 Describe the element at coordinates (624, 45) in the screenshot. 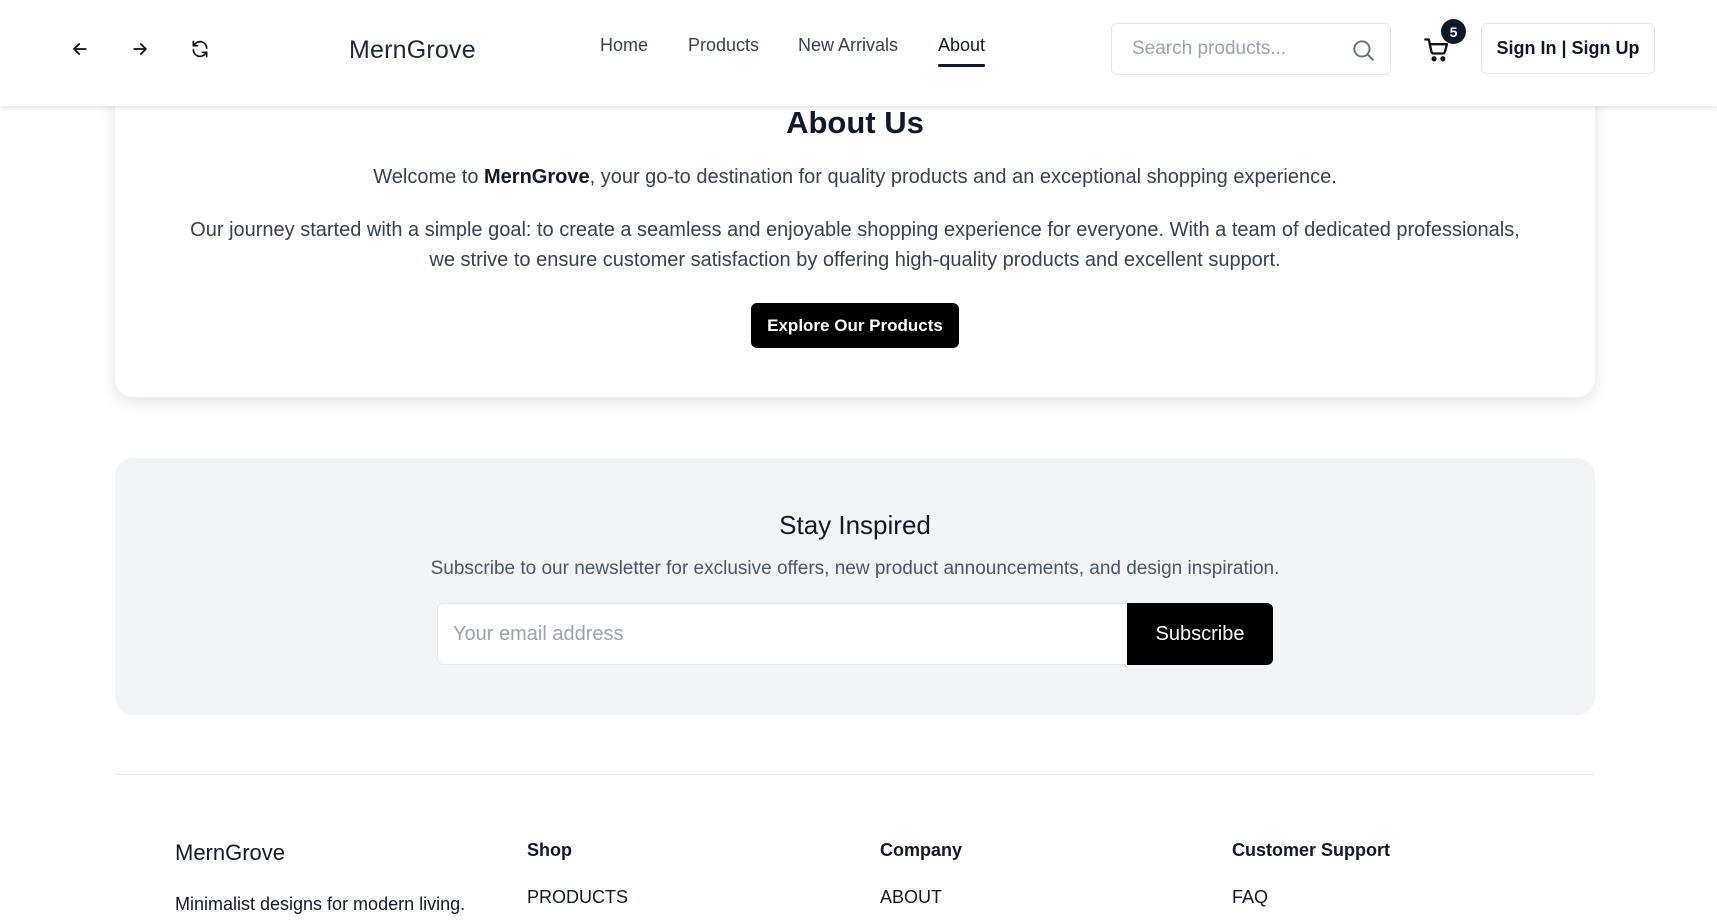

I see `nav-home: Home` at that location.